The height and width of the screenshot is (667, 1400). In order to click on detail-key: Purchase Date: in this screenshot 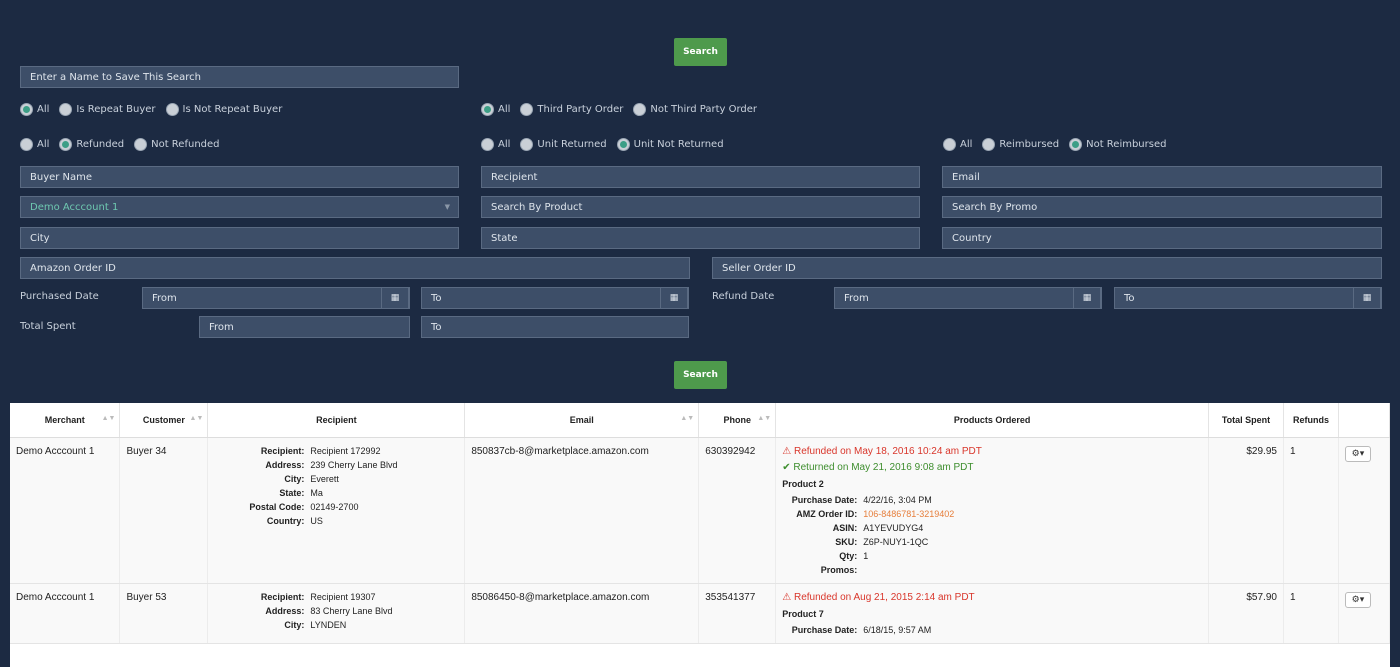, I will do `click(824, 629)`.